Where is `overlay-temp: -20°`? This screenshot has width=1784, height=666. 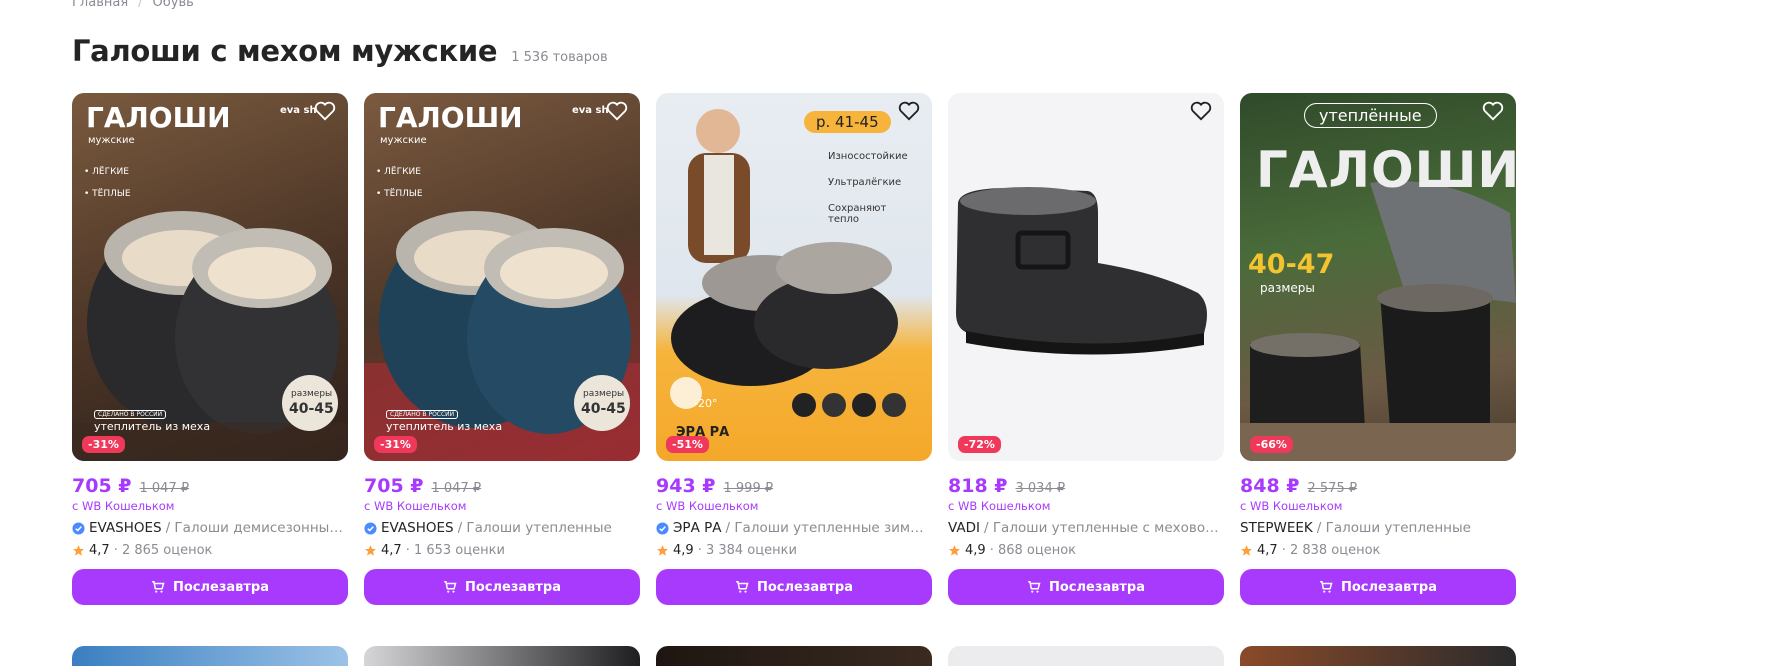
overlay-temp: -20° is located at coordinates (706, 403).